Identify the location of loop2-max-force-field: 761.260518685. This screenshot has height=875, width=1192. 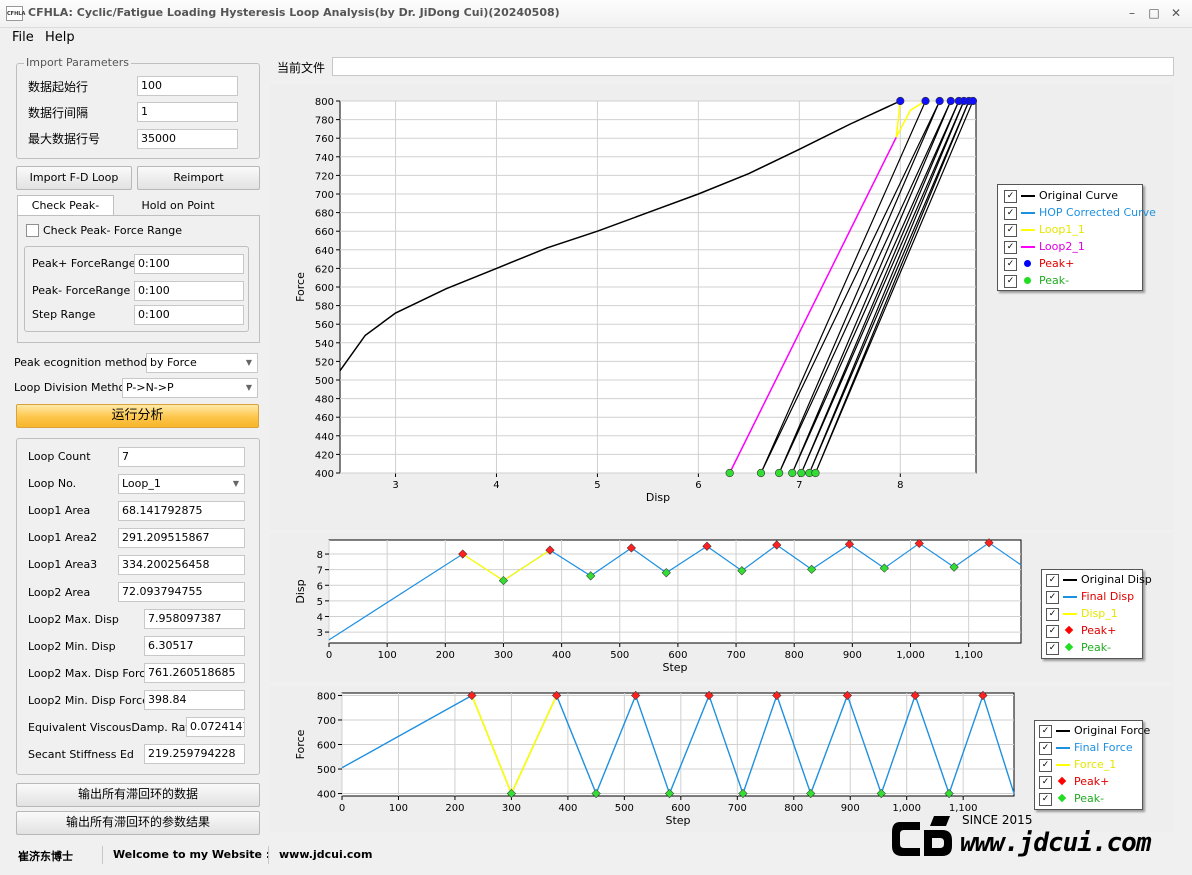
(194, 673).